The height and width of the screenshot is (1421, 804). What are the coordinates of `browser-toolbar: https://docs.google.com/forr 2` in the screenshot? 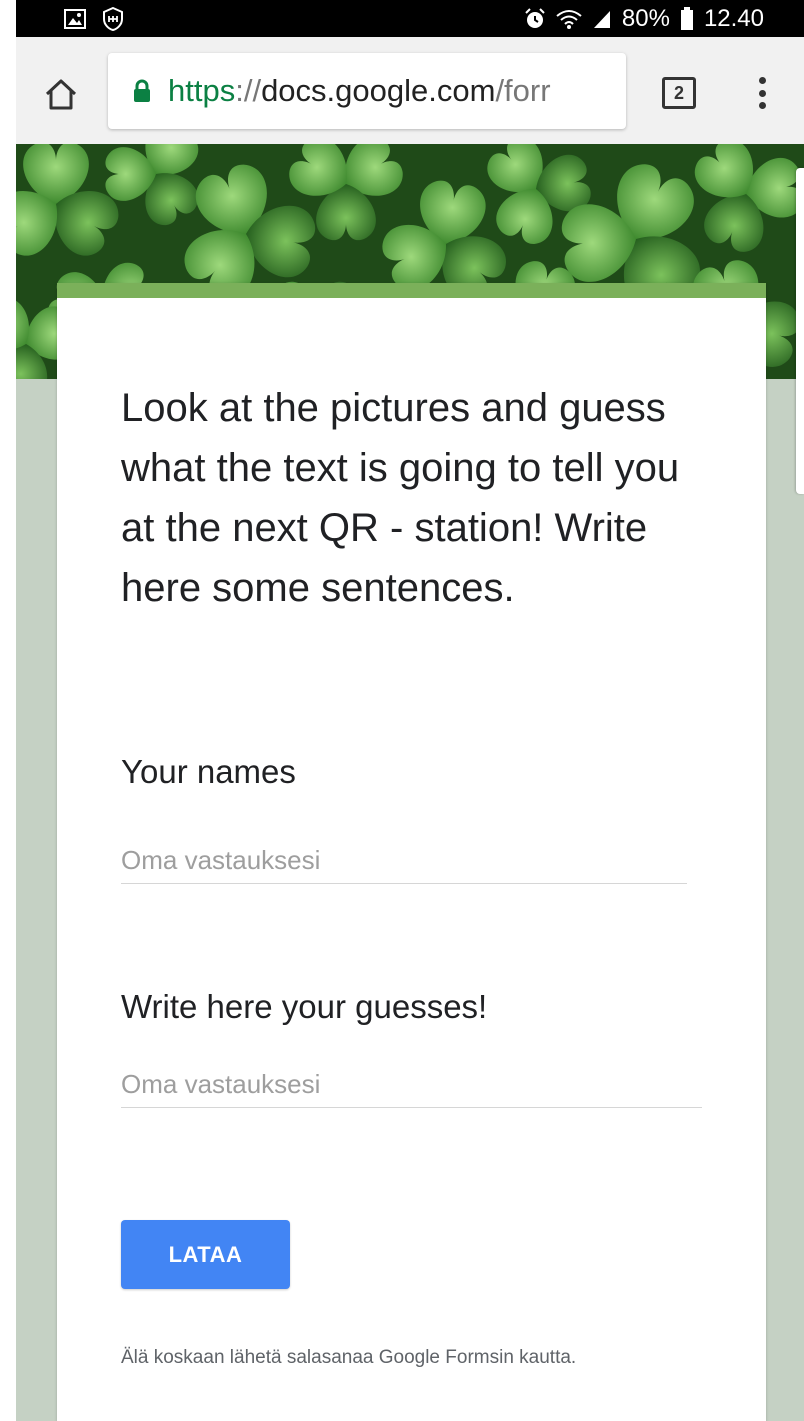 It's located at (410, 90).